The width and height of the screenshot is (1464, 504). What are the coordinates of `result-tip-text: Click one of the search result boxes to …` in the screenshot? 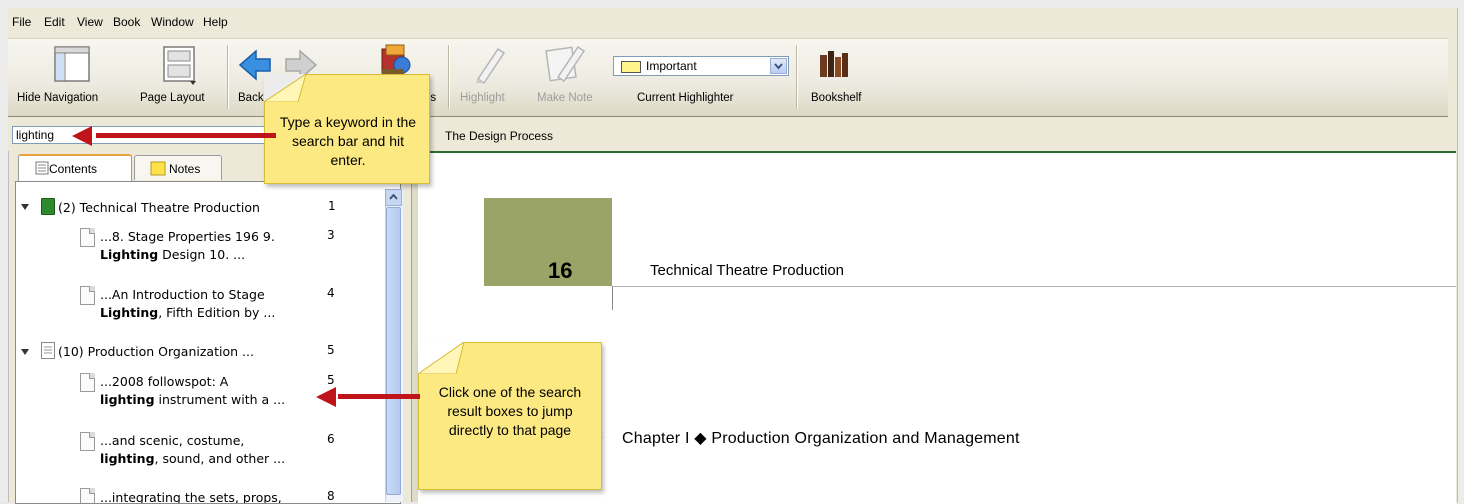 It's located at (510, 411).